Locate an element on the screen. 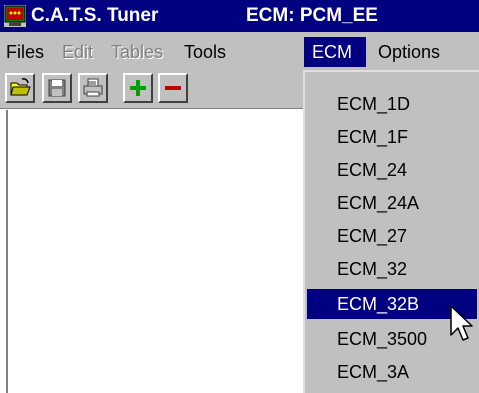 The height and width of the screenshot is (393, 479). menu-option-ecm-3a: ECM_3A is located at coordinates (392, 372).